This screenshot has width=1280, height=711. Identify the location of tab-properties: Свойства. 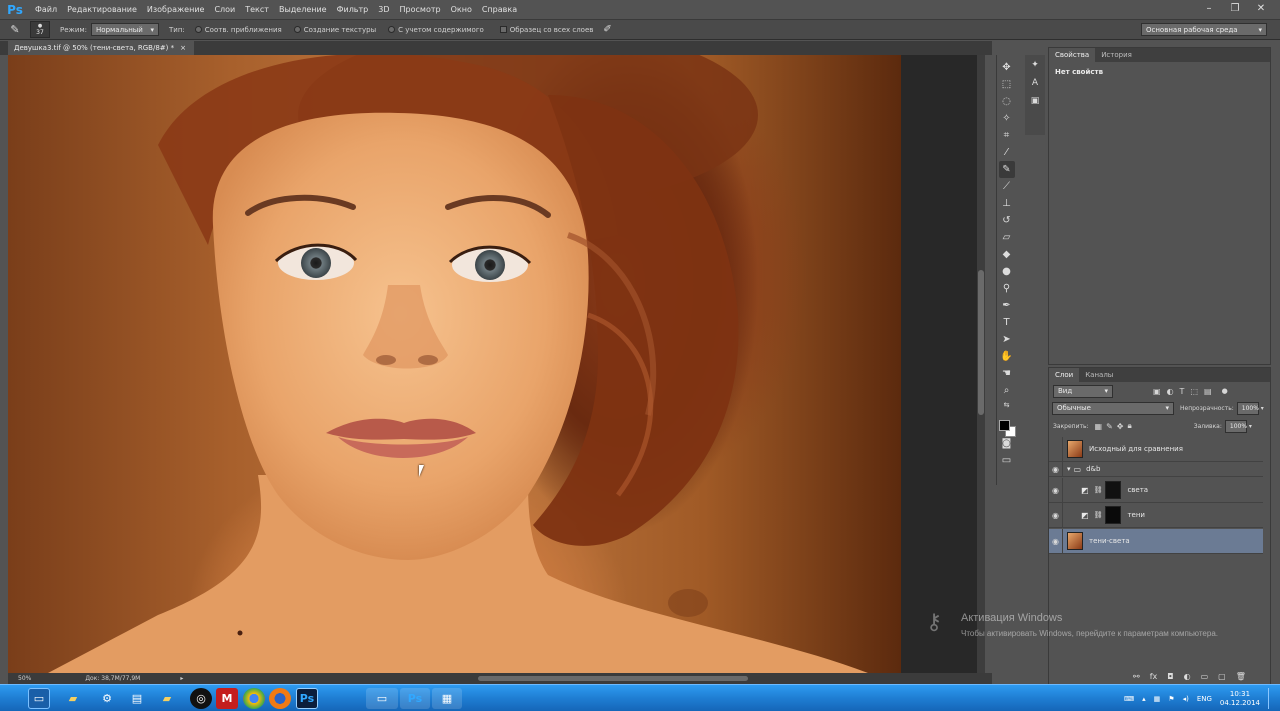
(1072, 55).